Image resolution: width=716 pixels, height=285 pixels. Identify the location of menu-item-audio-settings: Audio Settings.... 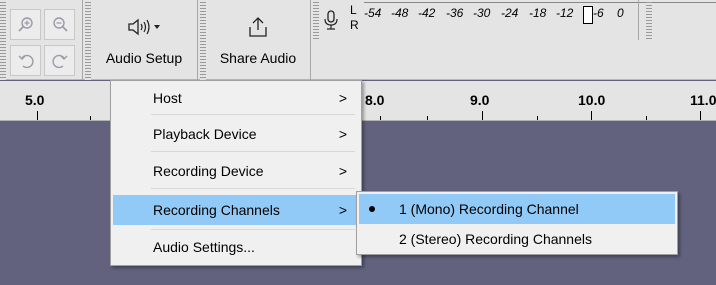
(236, 247).